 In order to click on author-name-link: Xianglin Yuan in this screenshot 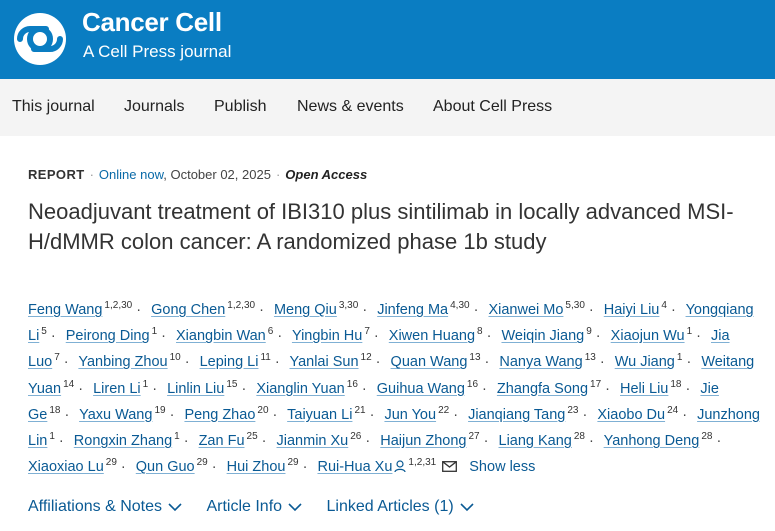, I will do `click(300, 389)`.